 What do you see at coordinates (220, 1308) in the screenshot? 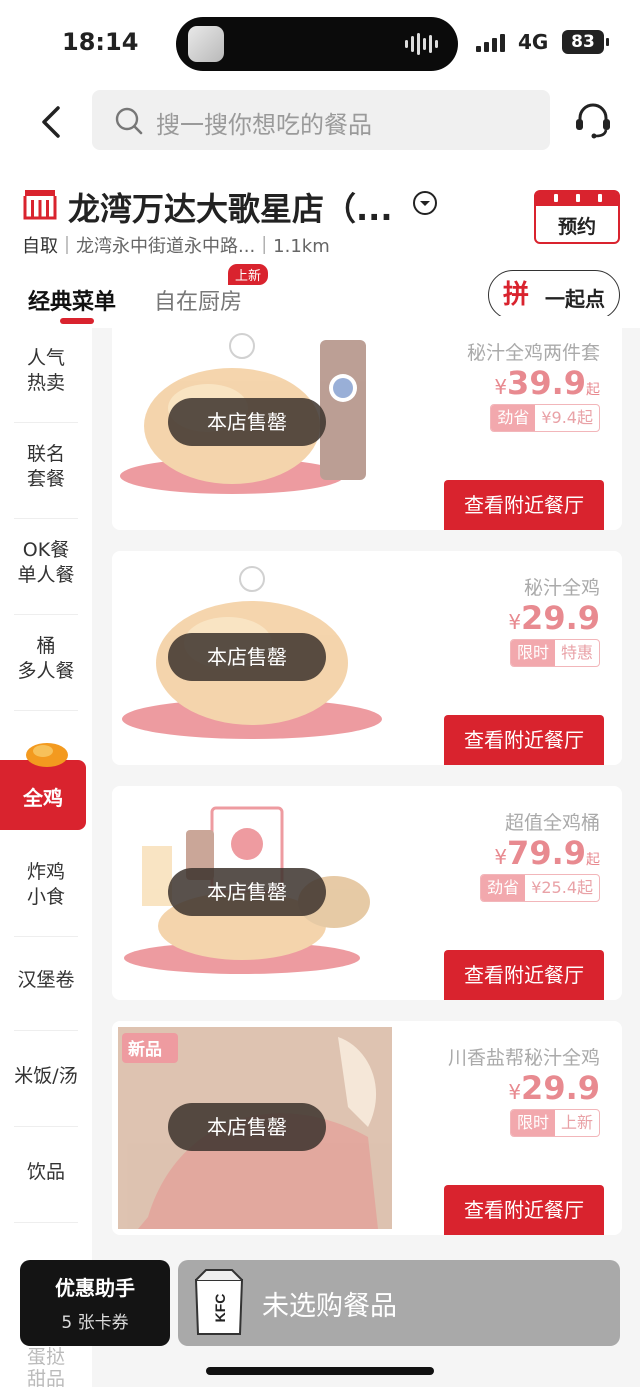
I see `svg-text: KFC` at bounding box center [220, 1308].